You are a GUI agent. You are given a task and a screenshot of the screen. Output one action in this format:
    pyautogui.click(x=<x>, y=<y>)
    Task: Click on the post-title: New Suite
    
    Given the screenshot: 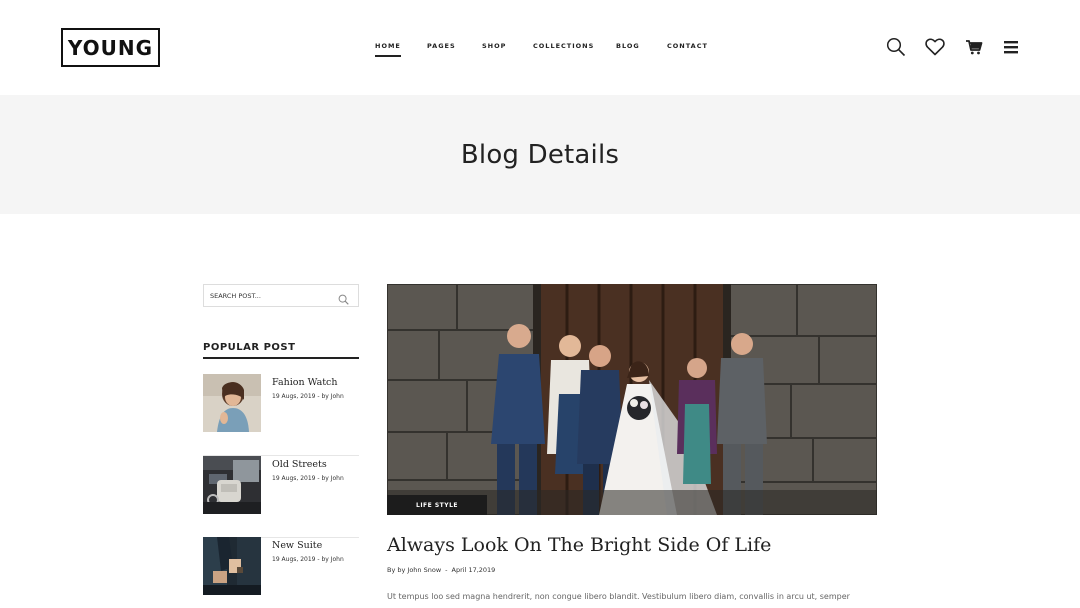 What is the action you would take?
    pyautogui.click(x=297, y=545)
    